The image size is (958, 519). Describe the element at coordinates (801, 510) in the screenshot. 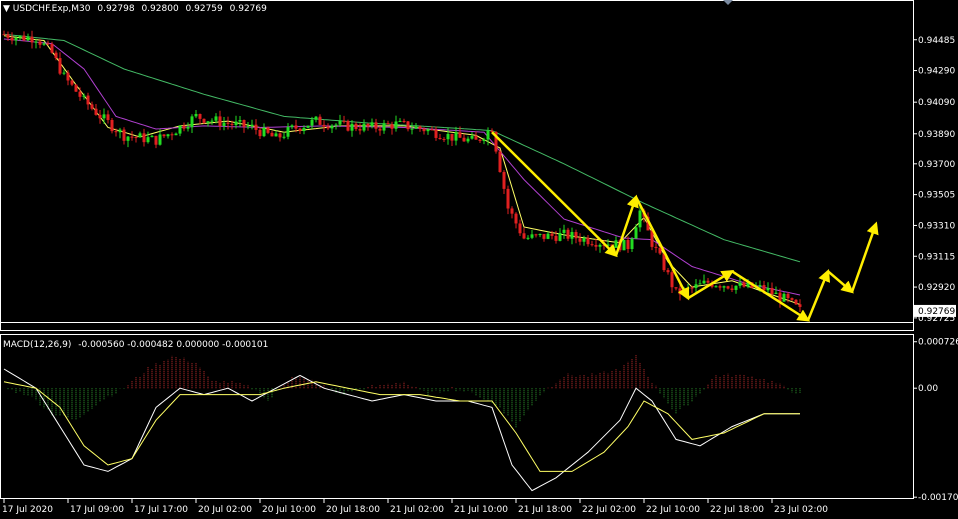

I see `time-tick-label: 23 Jul 02:00` at that location.